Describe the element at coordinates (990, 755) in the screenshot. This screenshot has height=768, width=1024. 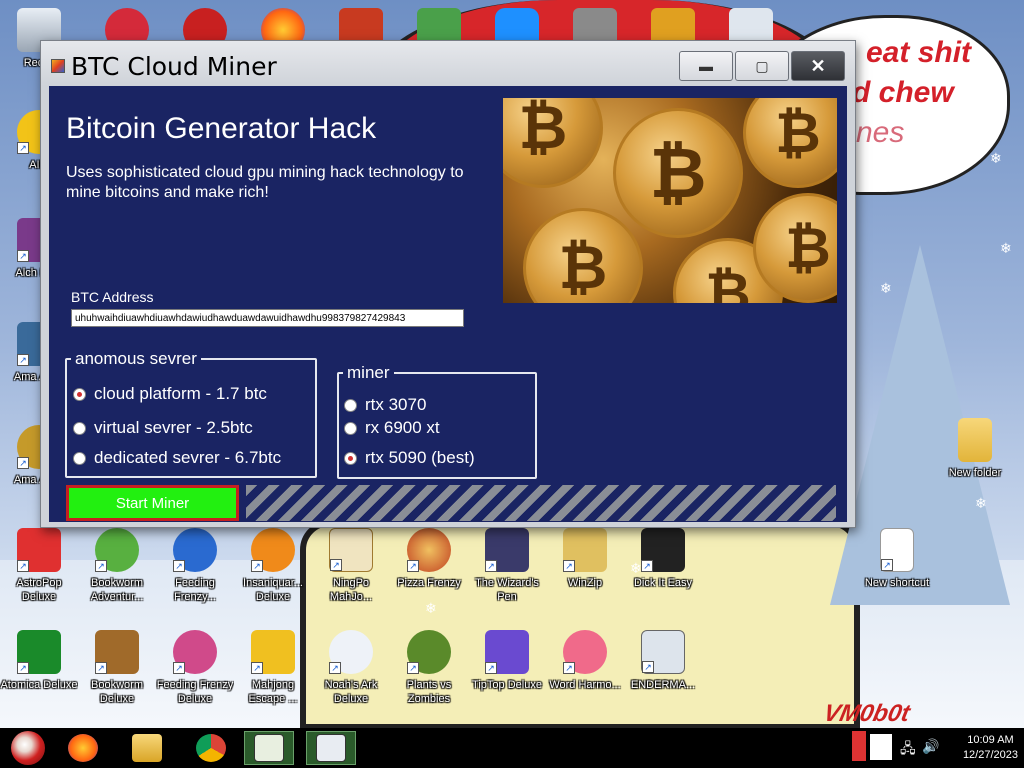
I see `clock-date: 12/27/2023` at that location.